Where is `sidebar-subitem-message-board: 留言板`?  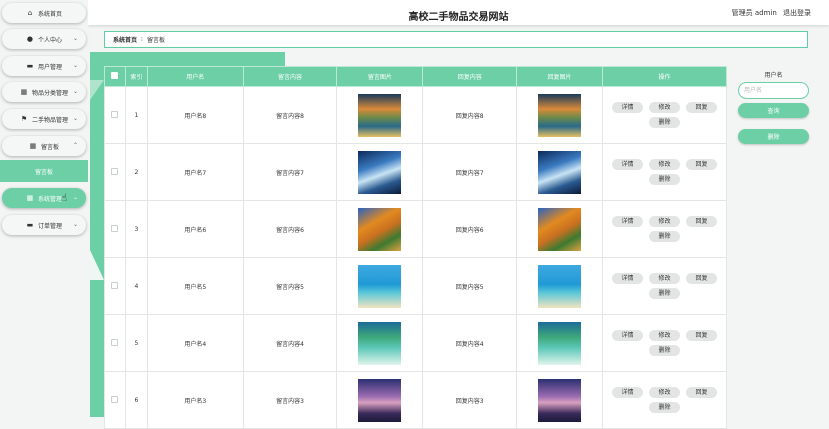 sidebar-subitem-message-board: 留言板 is located at coordinates (44, 171).